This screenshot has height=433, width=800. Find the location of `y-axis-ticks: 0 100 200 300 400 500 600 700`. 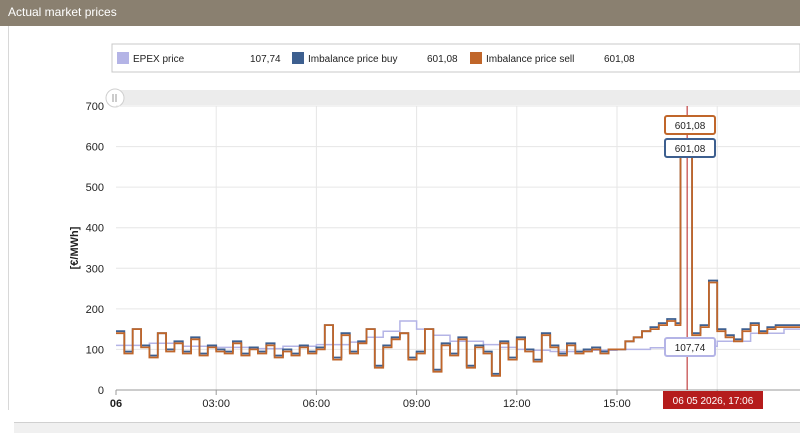

y-axis-ticks: 0 100 200 300 400 500 600 700 is located at coordinates (95, 249).